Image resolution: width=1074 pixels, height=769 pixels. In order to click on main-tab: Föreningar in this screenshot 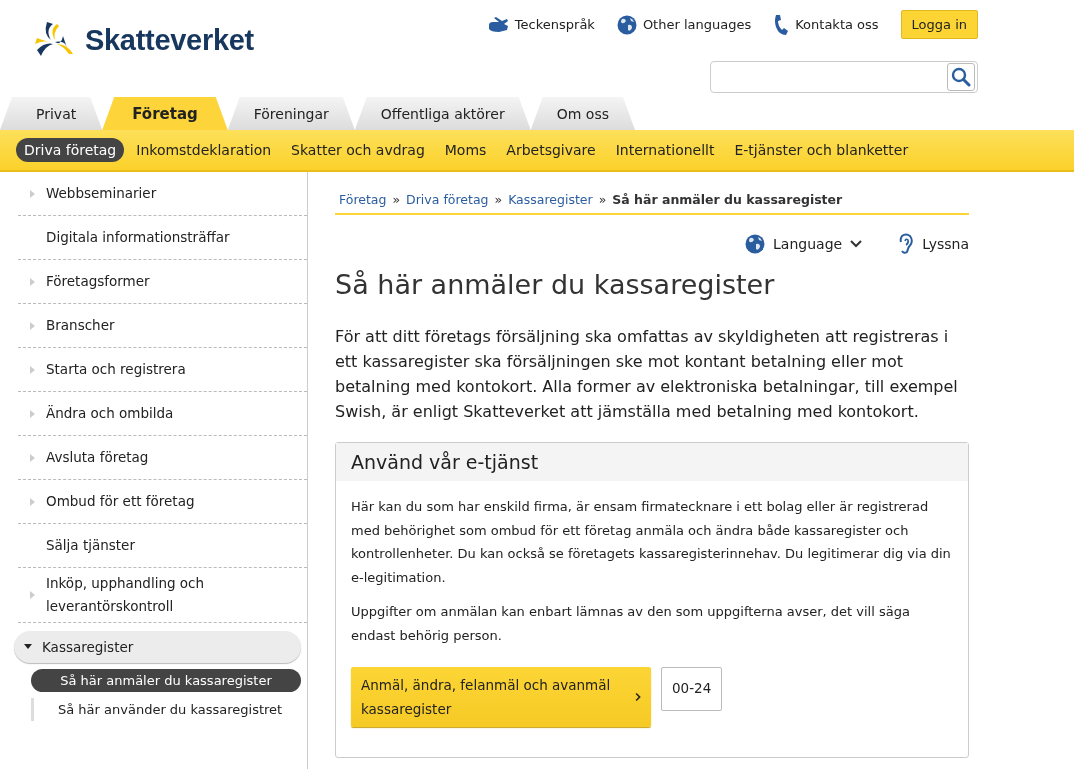, I will do `click(291, 113)`.